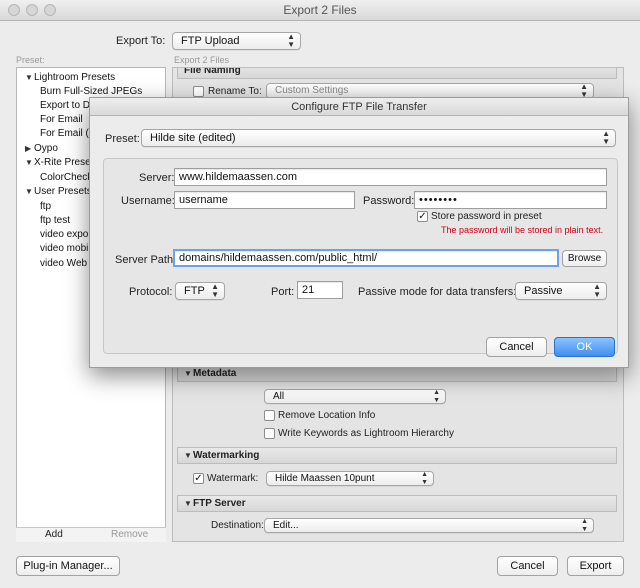 The image size is (640, 588). I want to click on export-to-select: FTP Upload ▲ ▼, so click(236, 41).